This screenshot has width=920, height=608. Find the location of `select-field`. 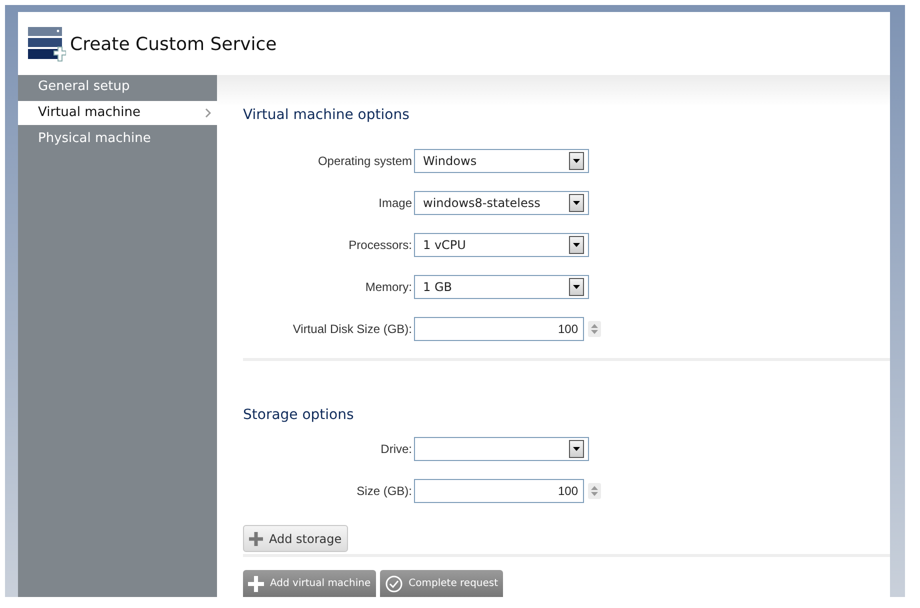

select-field is located at coordinates (501, 449).